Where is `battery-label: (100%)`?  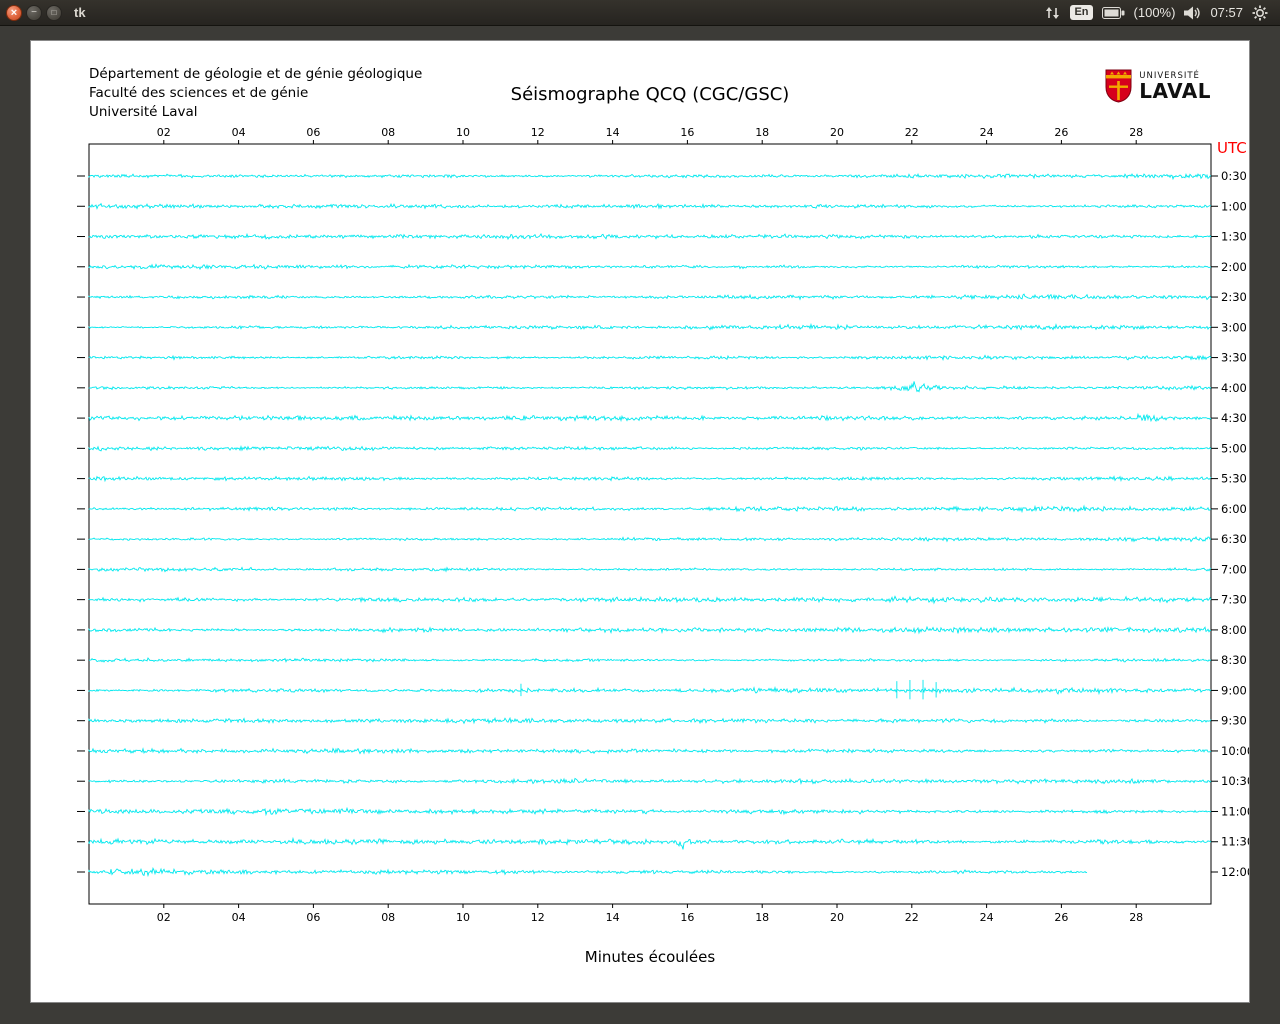 battery-label: (100%) is located at coordinates (1155, 12).